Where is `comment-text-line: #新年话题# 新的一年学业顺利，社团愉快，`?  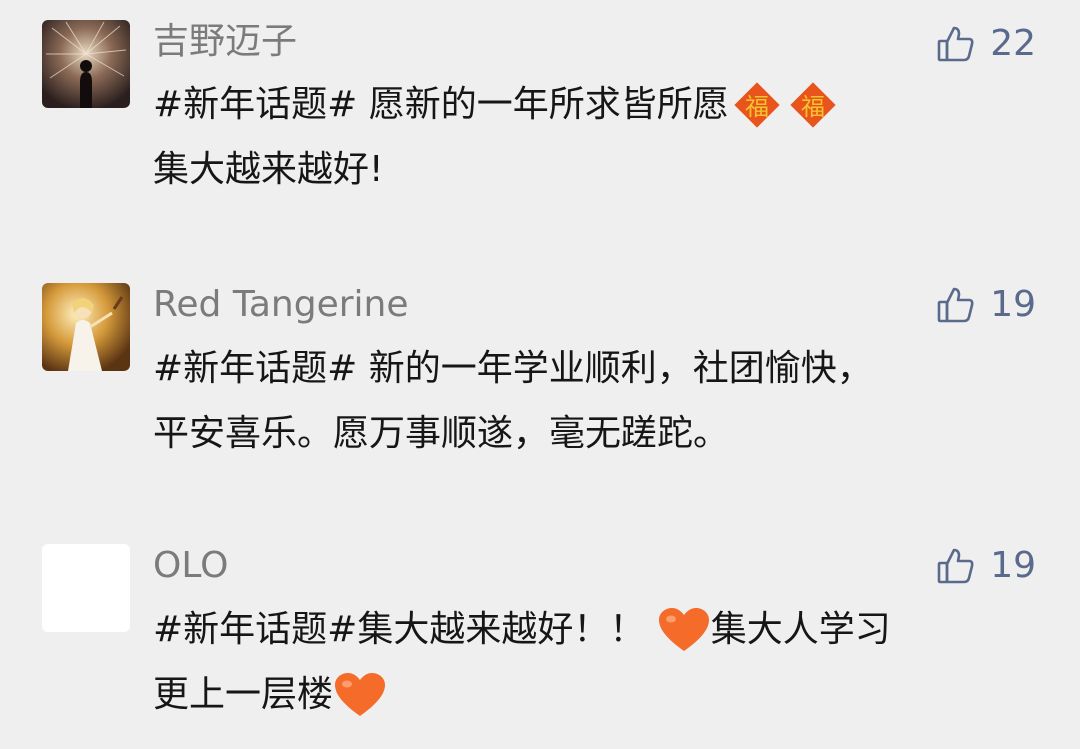 comment-text-line: #新年话题# 新的一年学业顺利，社团愉快， is located at coordinates (513, 368).